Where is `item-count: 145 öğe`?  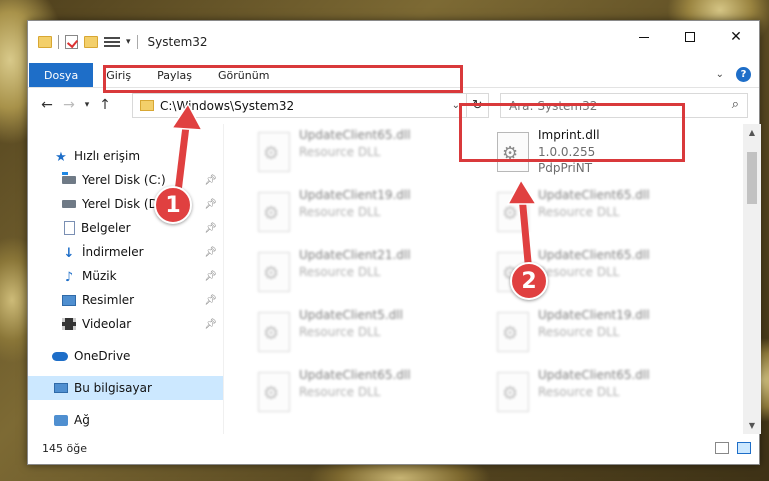
item-count: 145 öğe is located at coordinates (64, 448).